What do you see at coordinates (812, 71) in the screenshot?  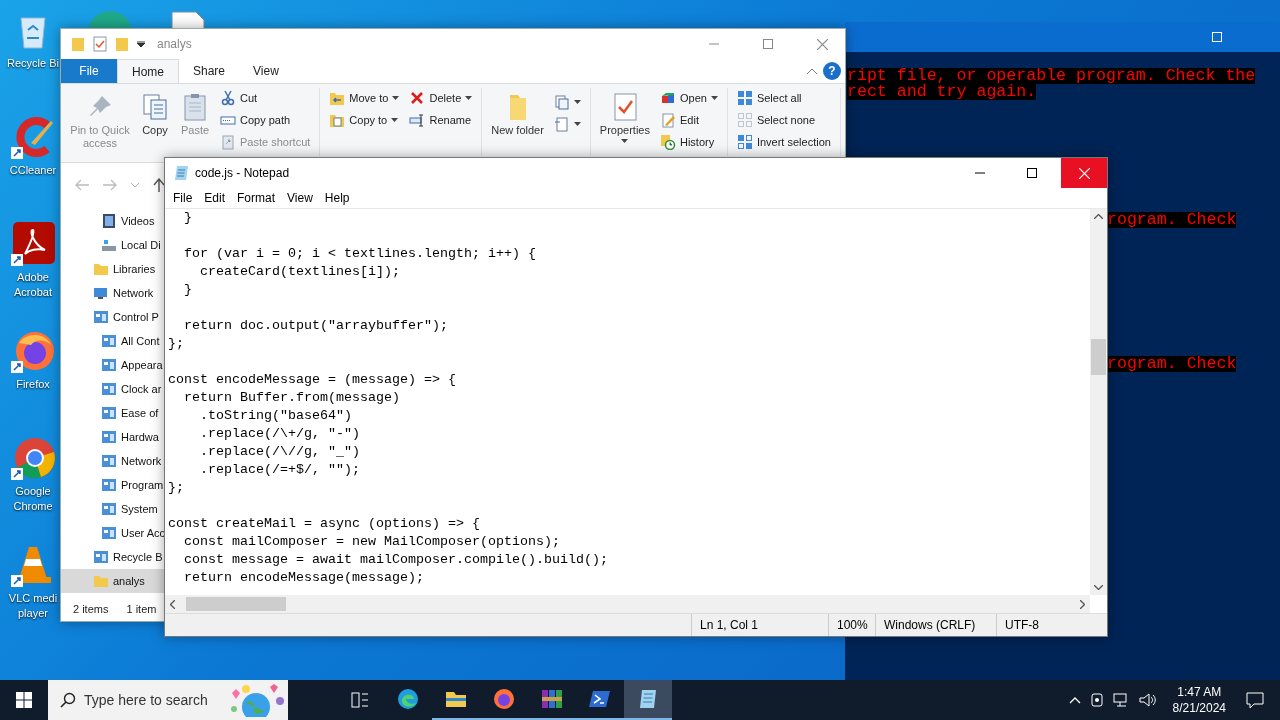 I see `collapse-icon` at bounding box center [812, 71].